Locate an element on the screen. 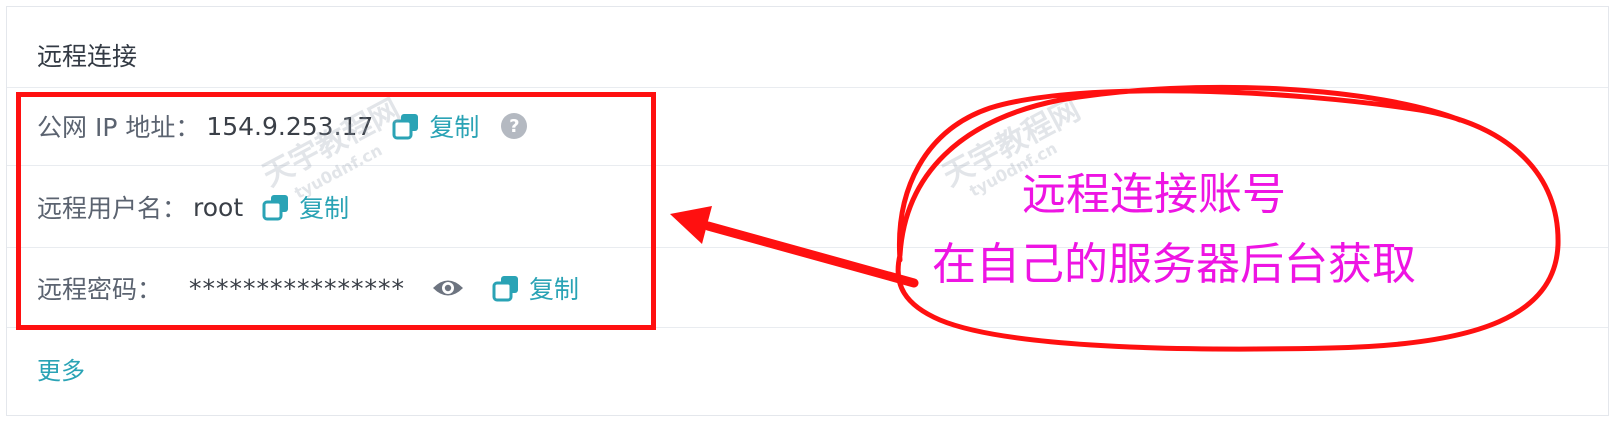 The width and height of the screenshot is (1615, 422). password-label: 远程密码： is located at coordinates (100, 289).